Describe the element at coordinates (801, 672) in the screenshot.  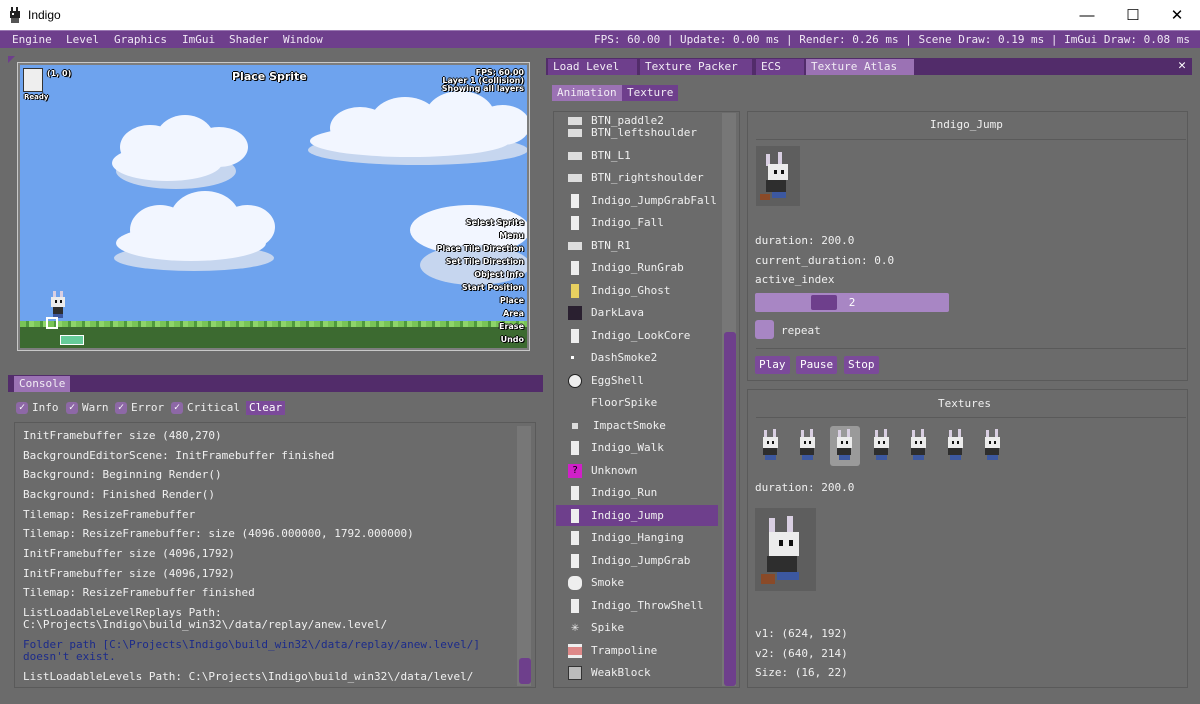
I see `texture-size: Size: (16, 22)` at that location.